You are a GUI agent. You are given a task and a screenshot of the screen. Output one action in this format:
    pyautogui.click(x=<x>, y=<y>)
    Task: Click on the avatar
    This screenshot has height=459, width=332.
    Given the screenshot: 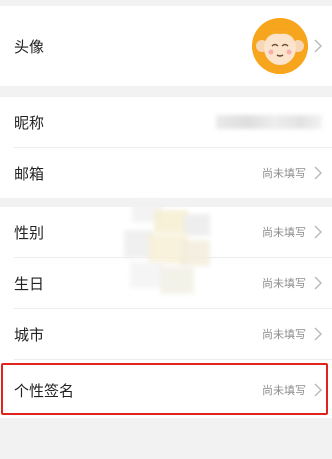 What is the action you would take?
    pyautogui.click(x=280, y=46)
    